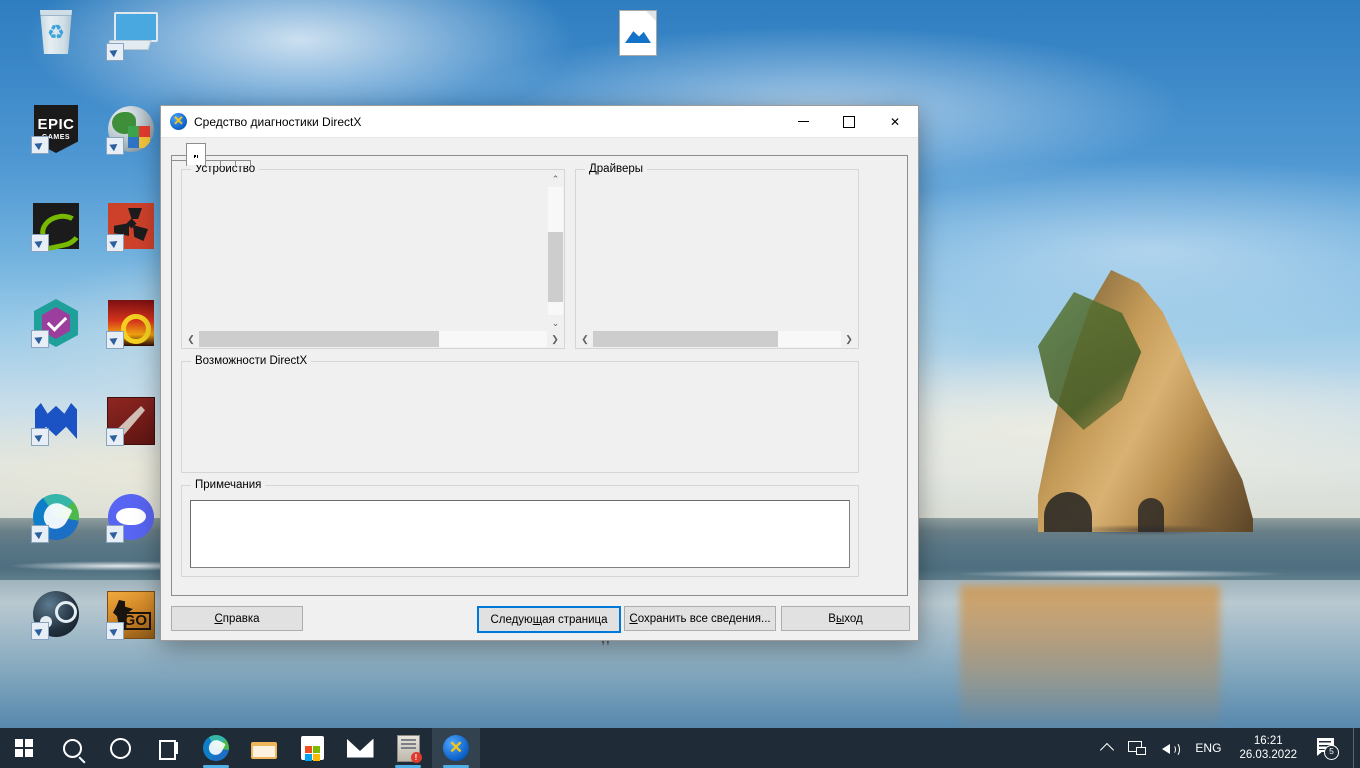 The width and height of the screenshot is (1360, 768). I want to click on system-tray: ENG 16:21 26.03.2022 5, so click(1227, 748).